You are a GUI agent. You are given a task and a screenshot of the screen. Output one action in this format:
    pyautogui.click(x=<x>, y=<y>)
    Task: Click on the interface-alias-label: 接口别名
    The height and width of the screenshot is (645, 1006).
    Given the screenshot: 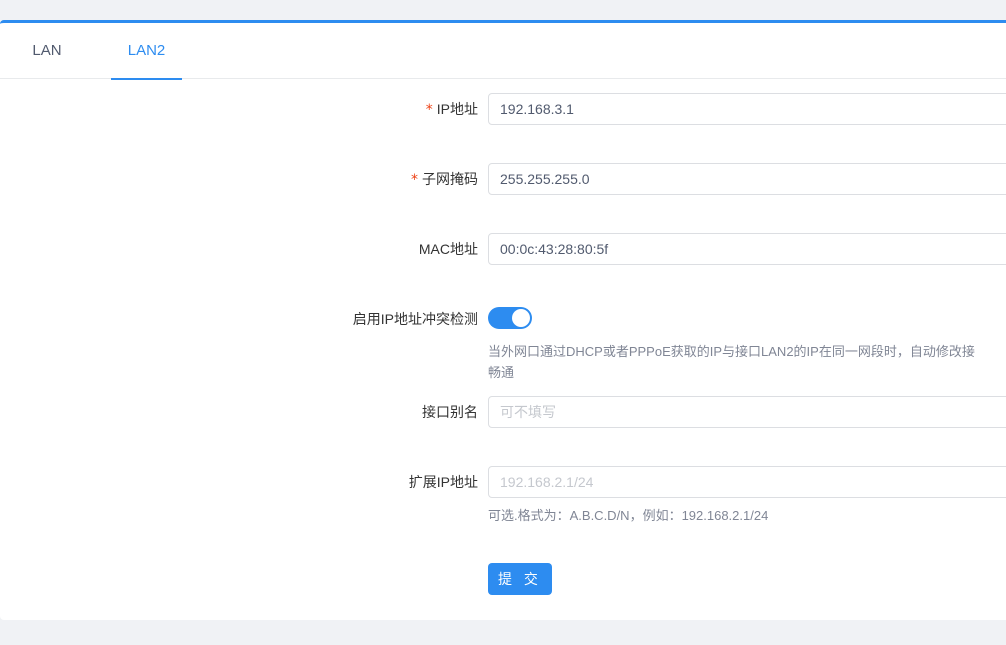 What is the action you would take?
    pyautogui.click(x=450, y=412)
    